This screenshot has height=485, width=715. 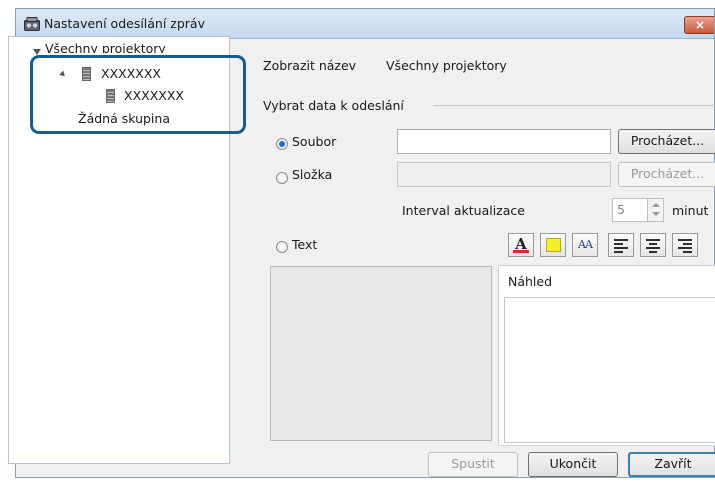 I want to click on show-name-value: Všechny projektory, so click(x=446, y=65).